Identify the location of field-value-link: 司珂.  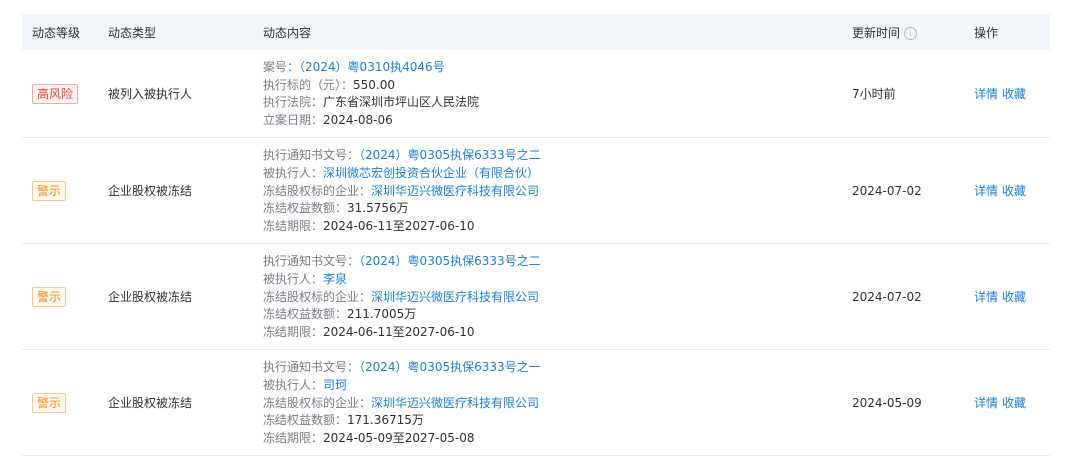
(335, 385).